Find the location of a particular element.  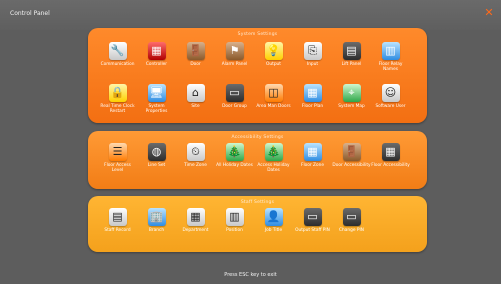

control-tile-label: Controller is located at coordinates (156, 64).